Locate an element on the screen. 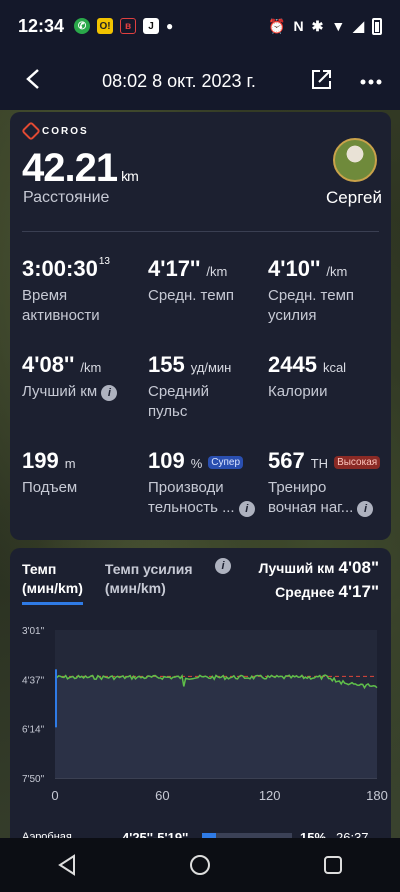  more-icon is located at coordinates (371, 81).